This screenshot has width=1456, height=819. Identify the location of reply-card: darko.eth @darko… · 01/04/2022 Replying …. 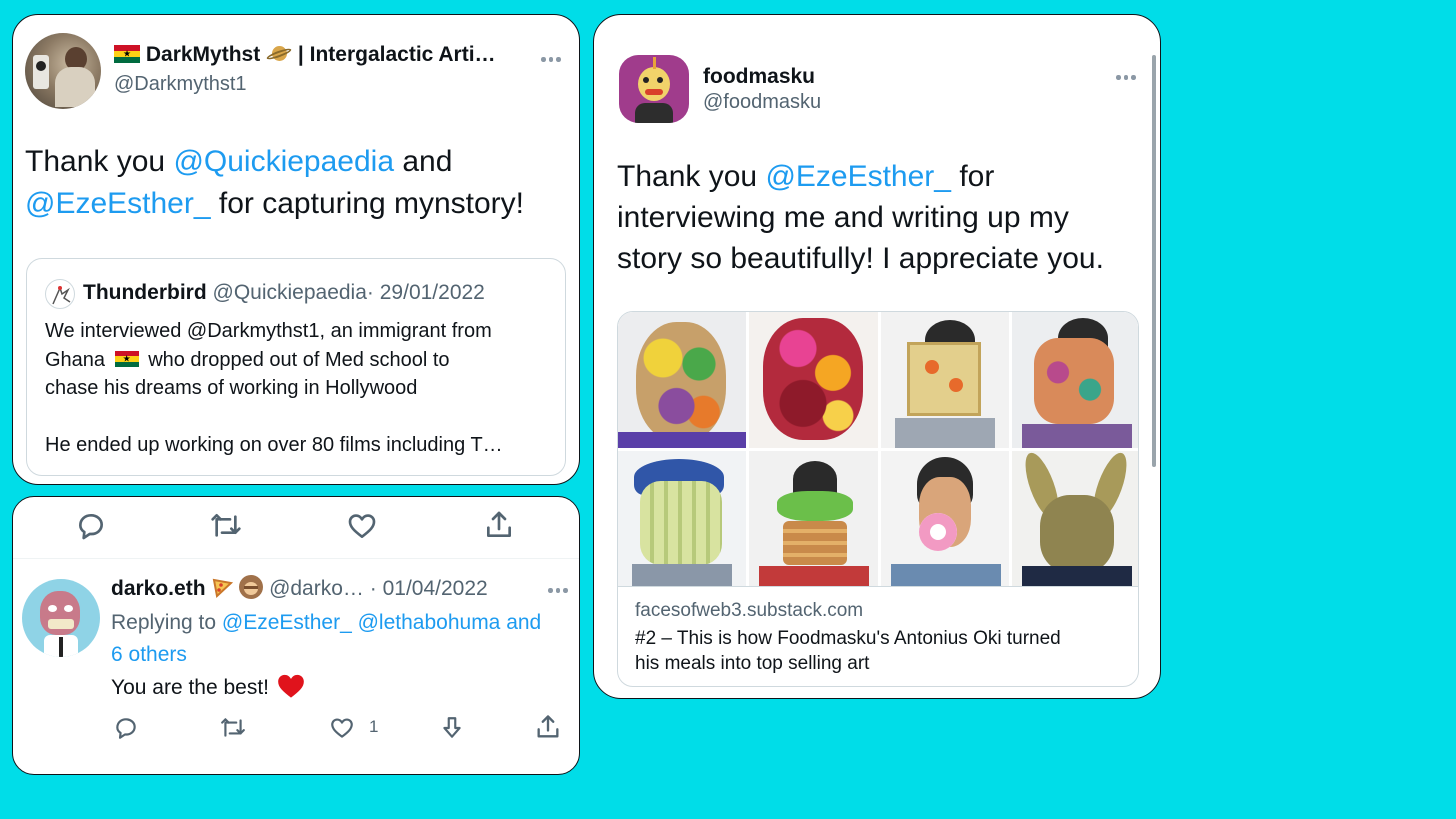
(296, 635).